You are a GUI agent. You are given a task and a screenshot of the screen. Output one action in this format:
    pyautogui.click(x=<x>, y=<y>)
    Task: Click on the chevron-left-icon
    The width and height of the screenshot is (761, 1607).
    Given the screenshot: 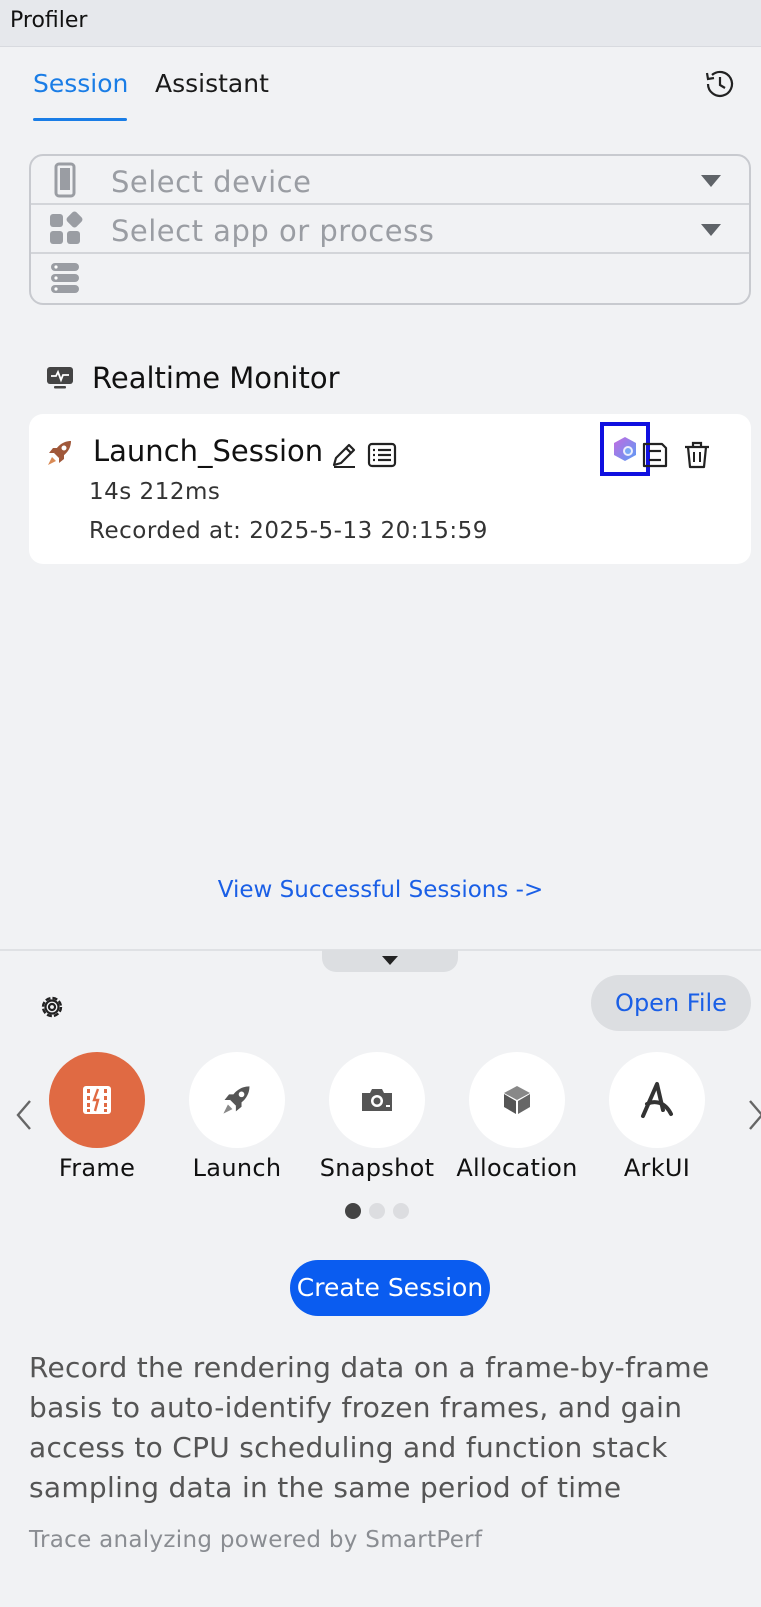 What is the action you would take?
    pyautogui.click(x=24, y=1115)
    